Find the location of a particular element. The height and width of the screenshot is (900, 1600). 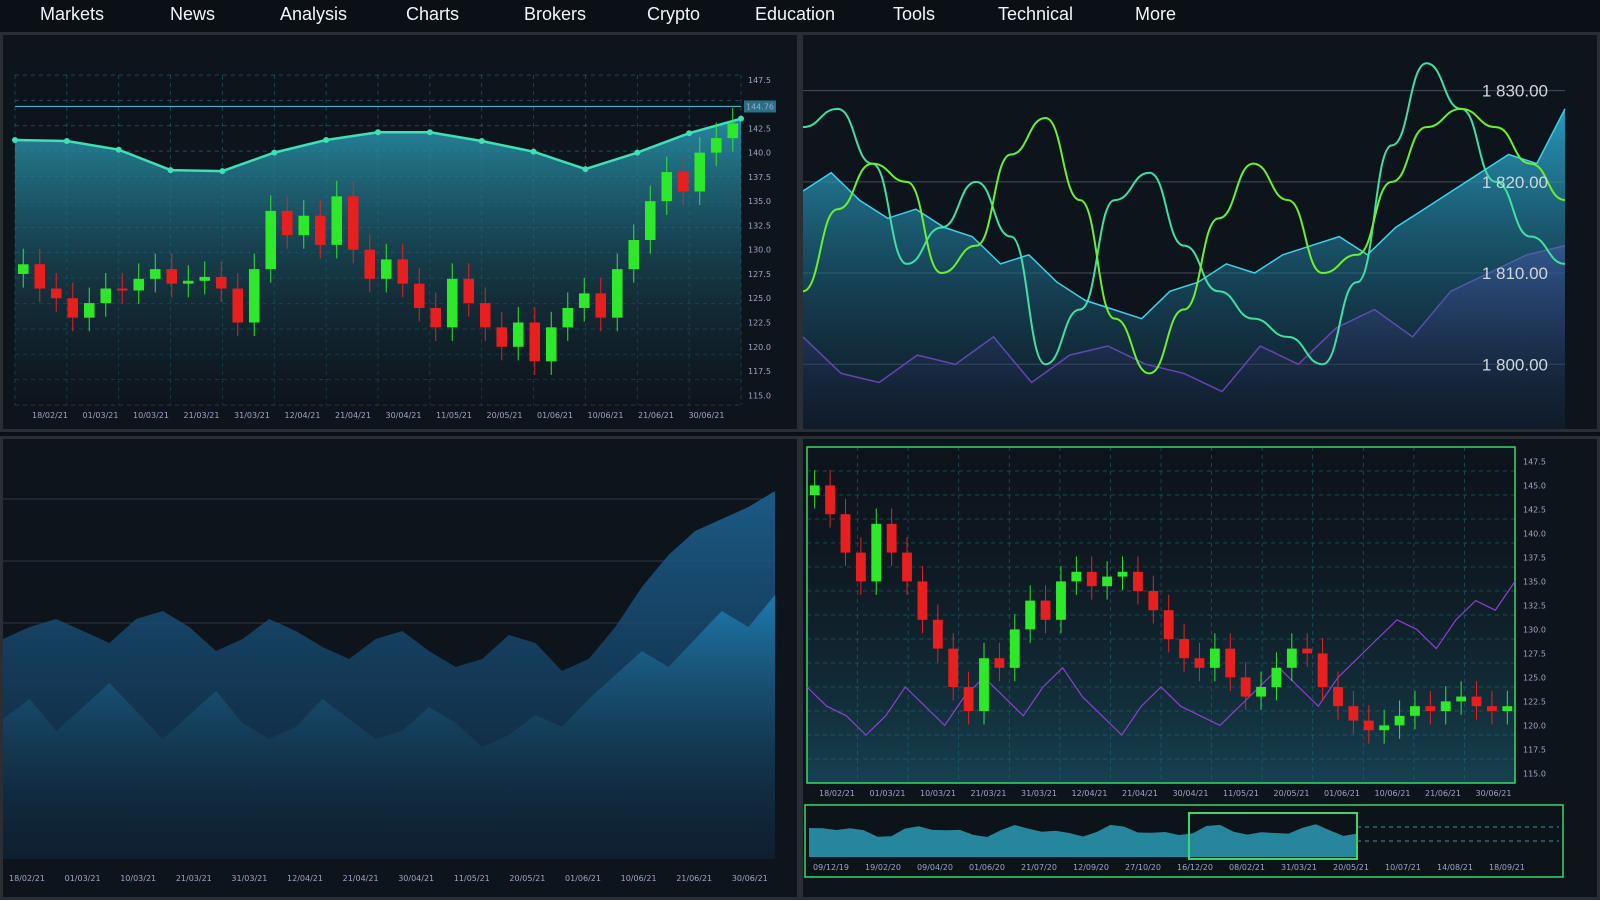

y-tick-12: 115.0 is located at coordinates (759, 395).